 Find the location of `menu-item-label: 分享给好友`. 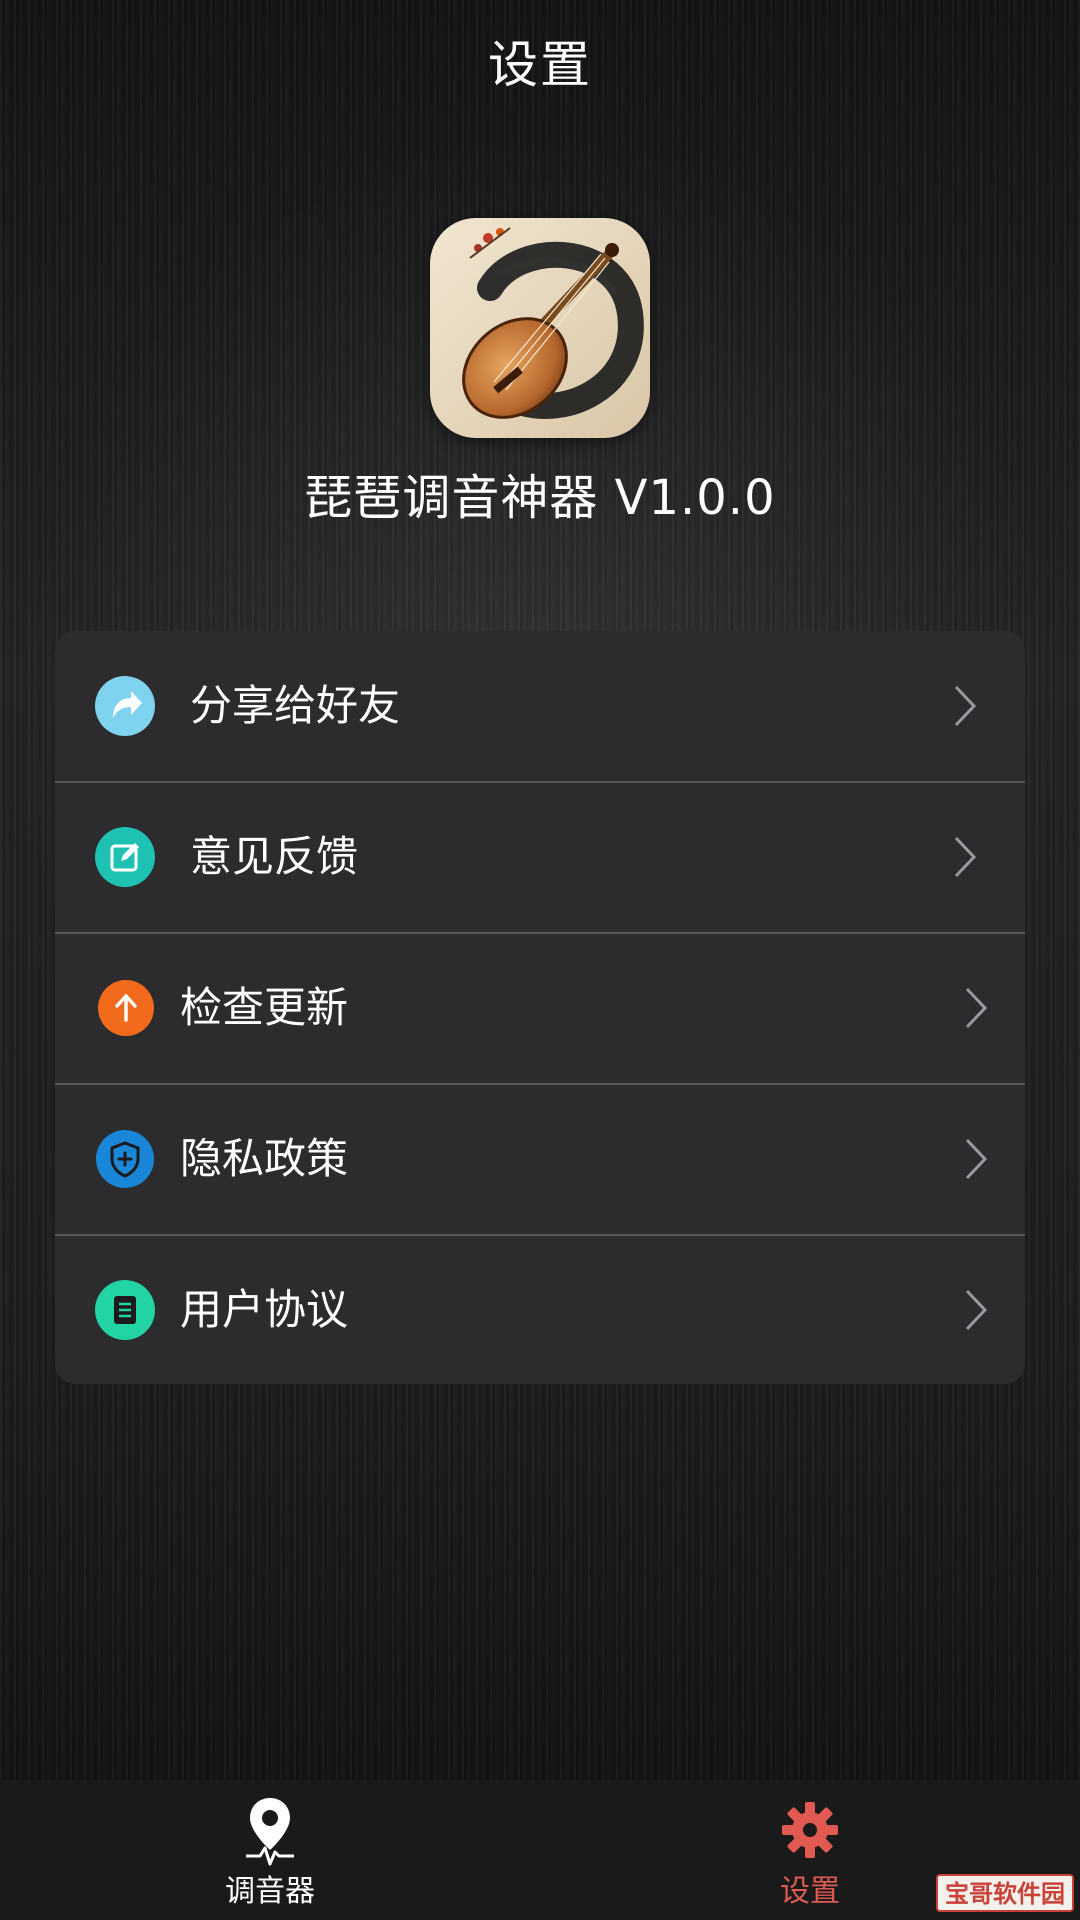

menu-item-label: 分享给好友 is located at coordinates (295, 705).